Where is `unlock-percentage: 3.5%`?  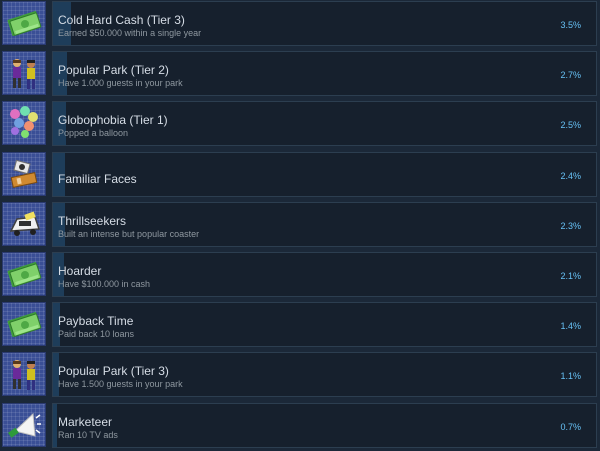 unlock-percentage: 3.5% is located at coordinates (570, 25).